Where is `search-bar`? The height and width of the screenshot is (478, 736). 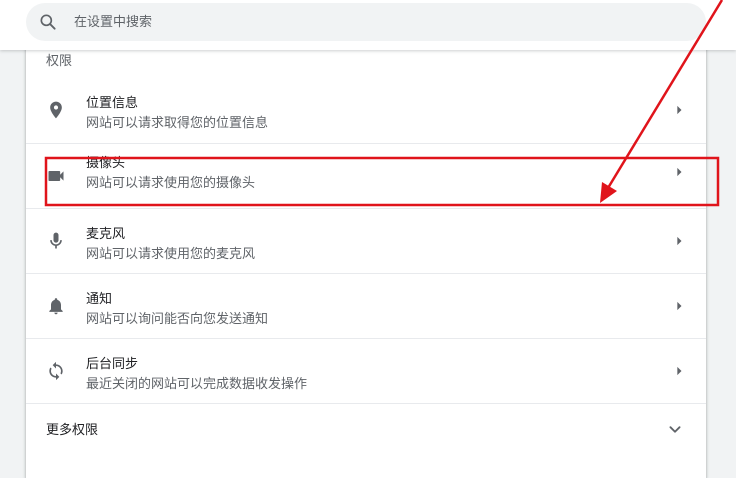
search-bar is located at coordinates (366, 22).